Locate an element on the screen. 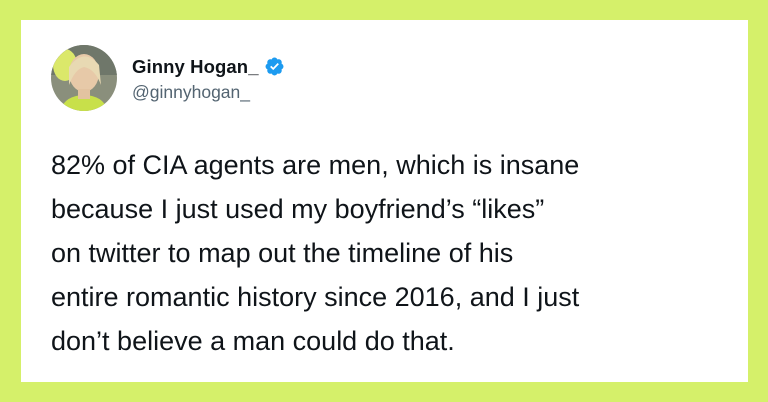  verified-badge-icon is located at coordinates (274, 66).